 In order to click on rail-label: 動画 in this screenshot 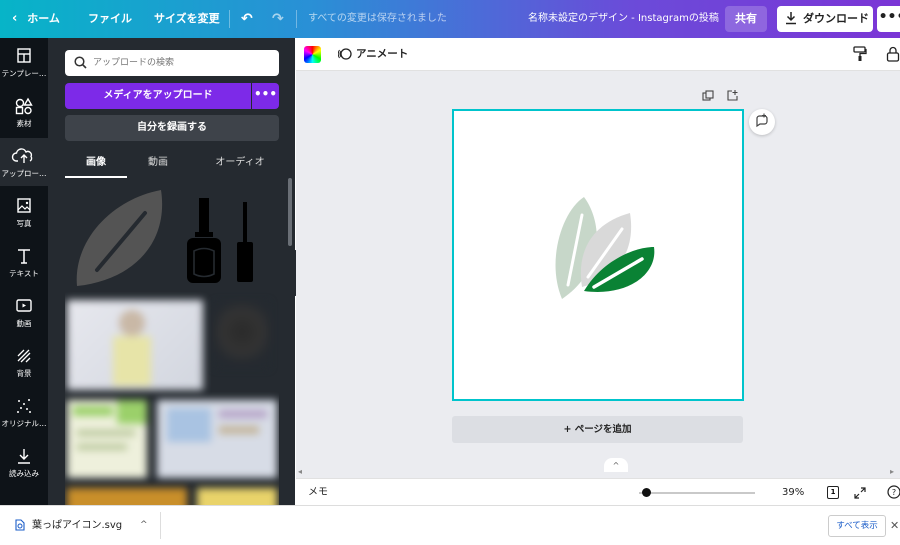, I will do `click(24, 323)`.